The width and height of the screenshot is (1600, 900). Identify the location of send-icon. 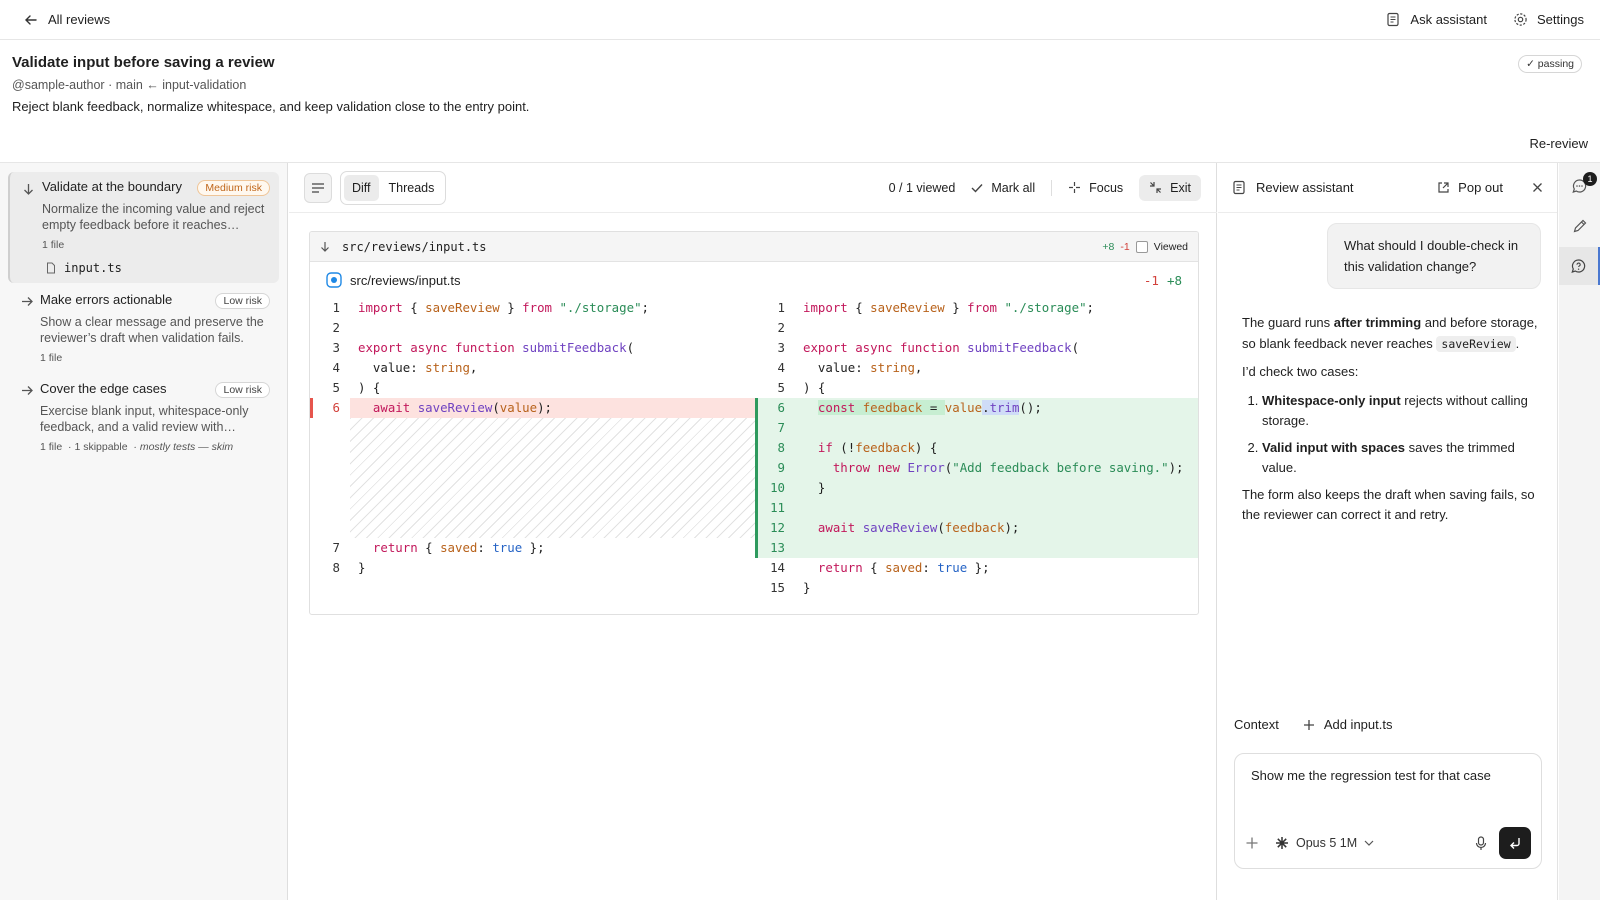
(1515, 843).